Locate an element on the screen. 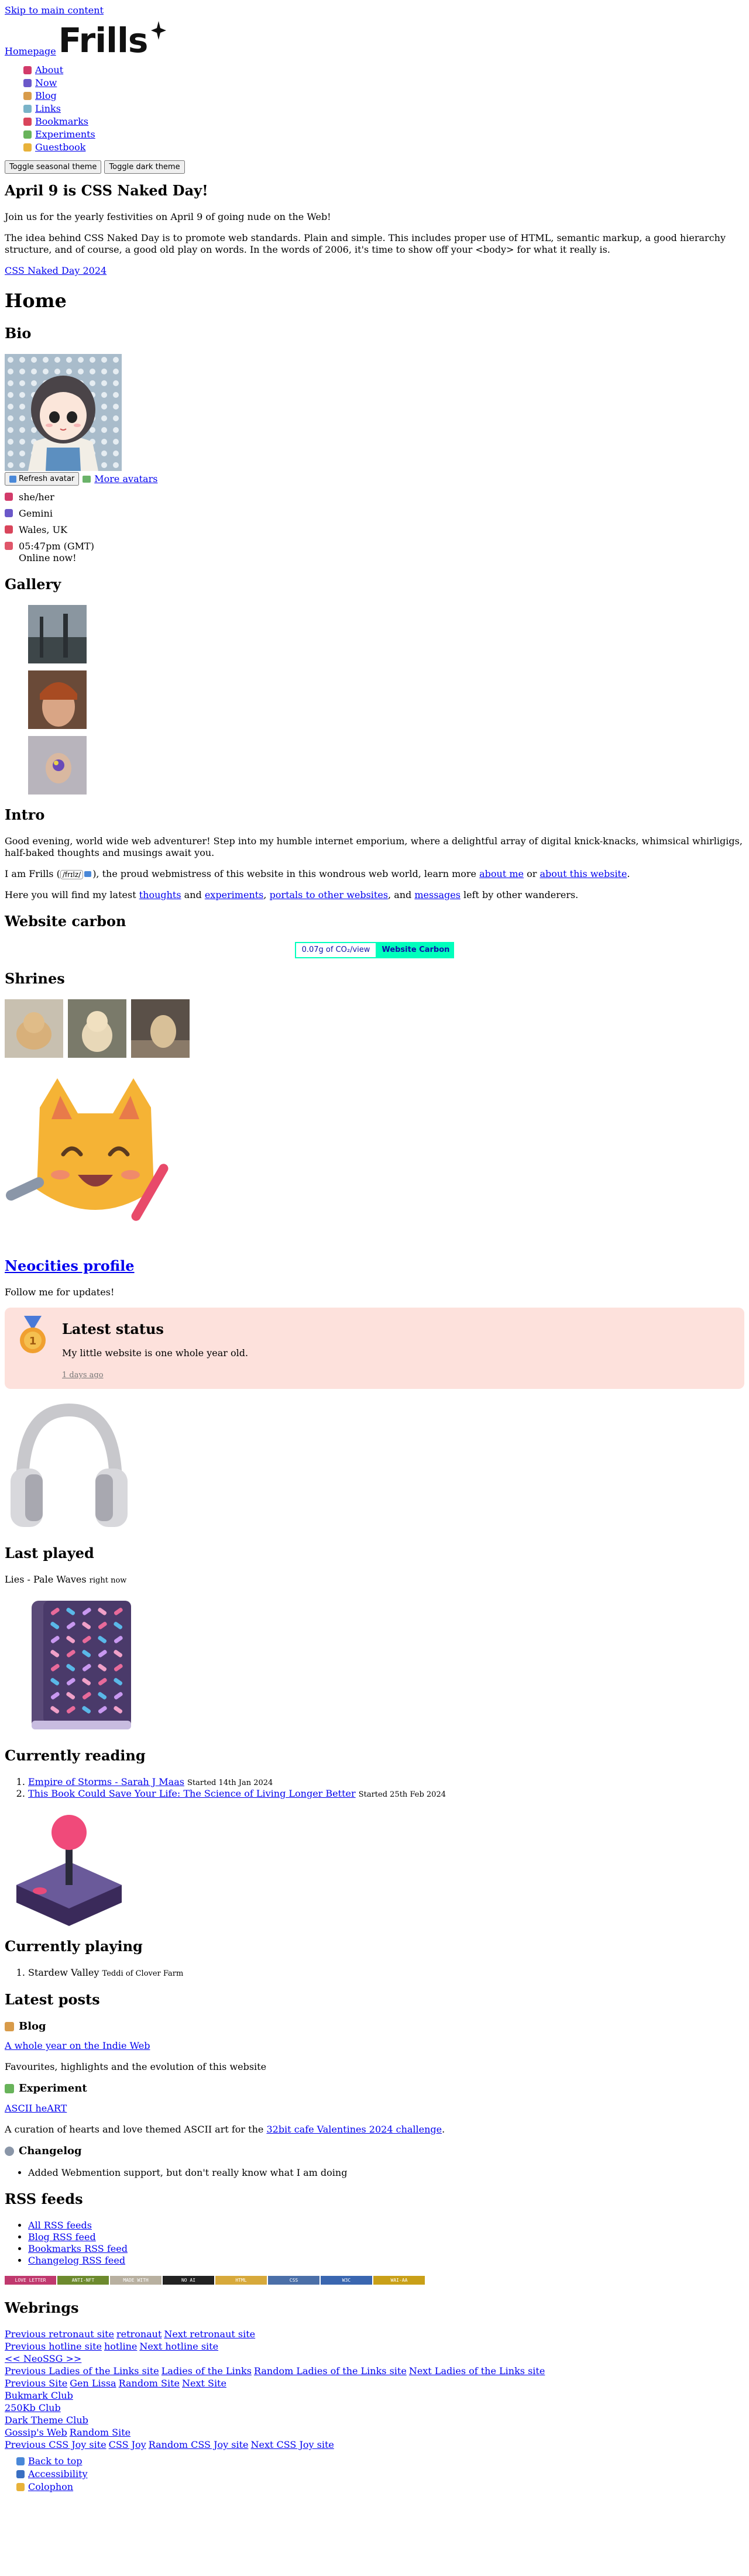 This screenshot has height=2576, width=749. webring-link: 250Kb Club is located at coordinates (33, 2407).